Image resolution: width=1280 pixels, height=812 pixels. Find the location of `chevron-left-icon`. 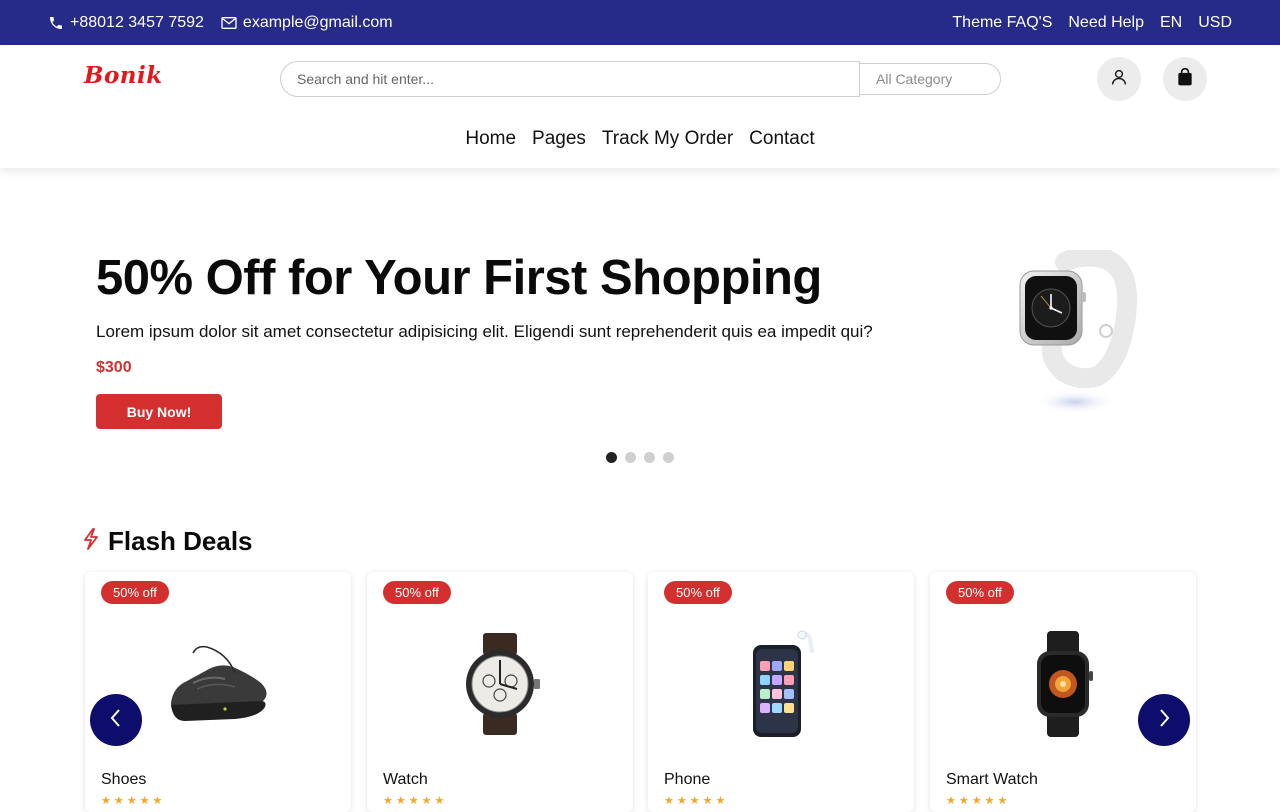

chevron-left-icon is located at coordinates (116, 720).